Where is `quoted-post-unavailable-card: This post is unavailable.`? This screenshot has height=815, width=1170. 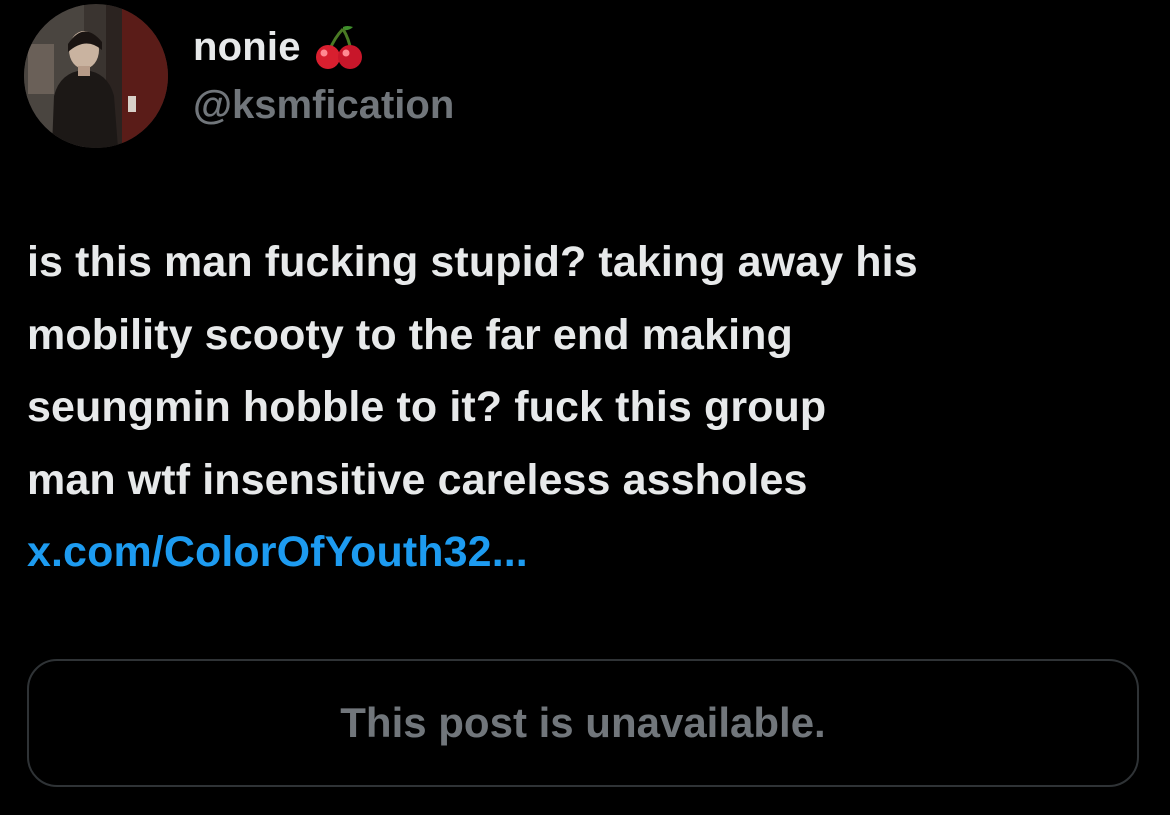
quoted-post-unavailable-card: This post is unavailable. is located at coordinates (583, 723).